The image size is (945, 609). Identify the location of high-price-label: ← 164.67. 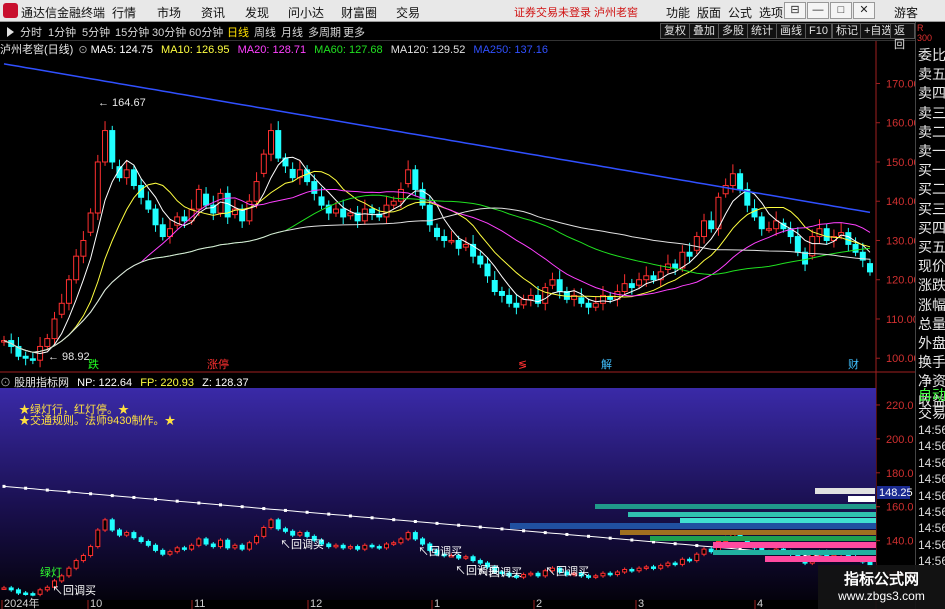
(122, 103).